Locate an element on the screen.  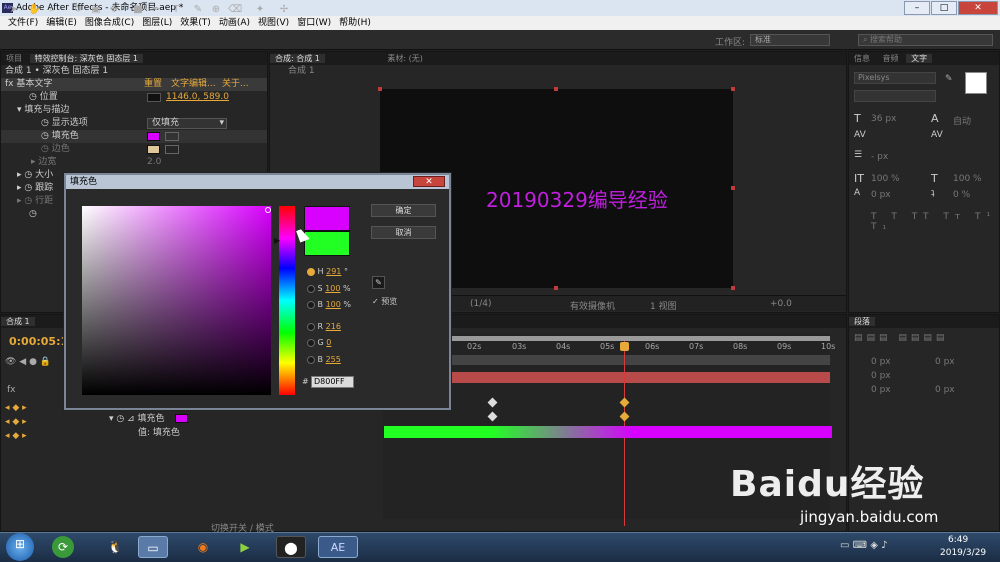
text-style-buttons: T T TT Tт T¹ T₁ is located at coordinates (935, 222).